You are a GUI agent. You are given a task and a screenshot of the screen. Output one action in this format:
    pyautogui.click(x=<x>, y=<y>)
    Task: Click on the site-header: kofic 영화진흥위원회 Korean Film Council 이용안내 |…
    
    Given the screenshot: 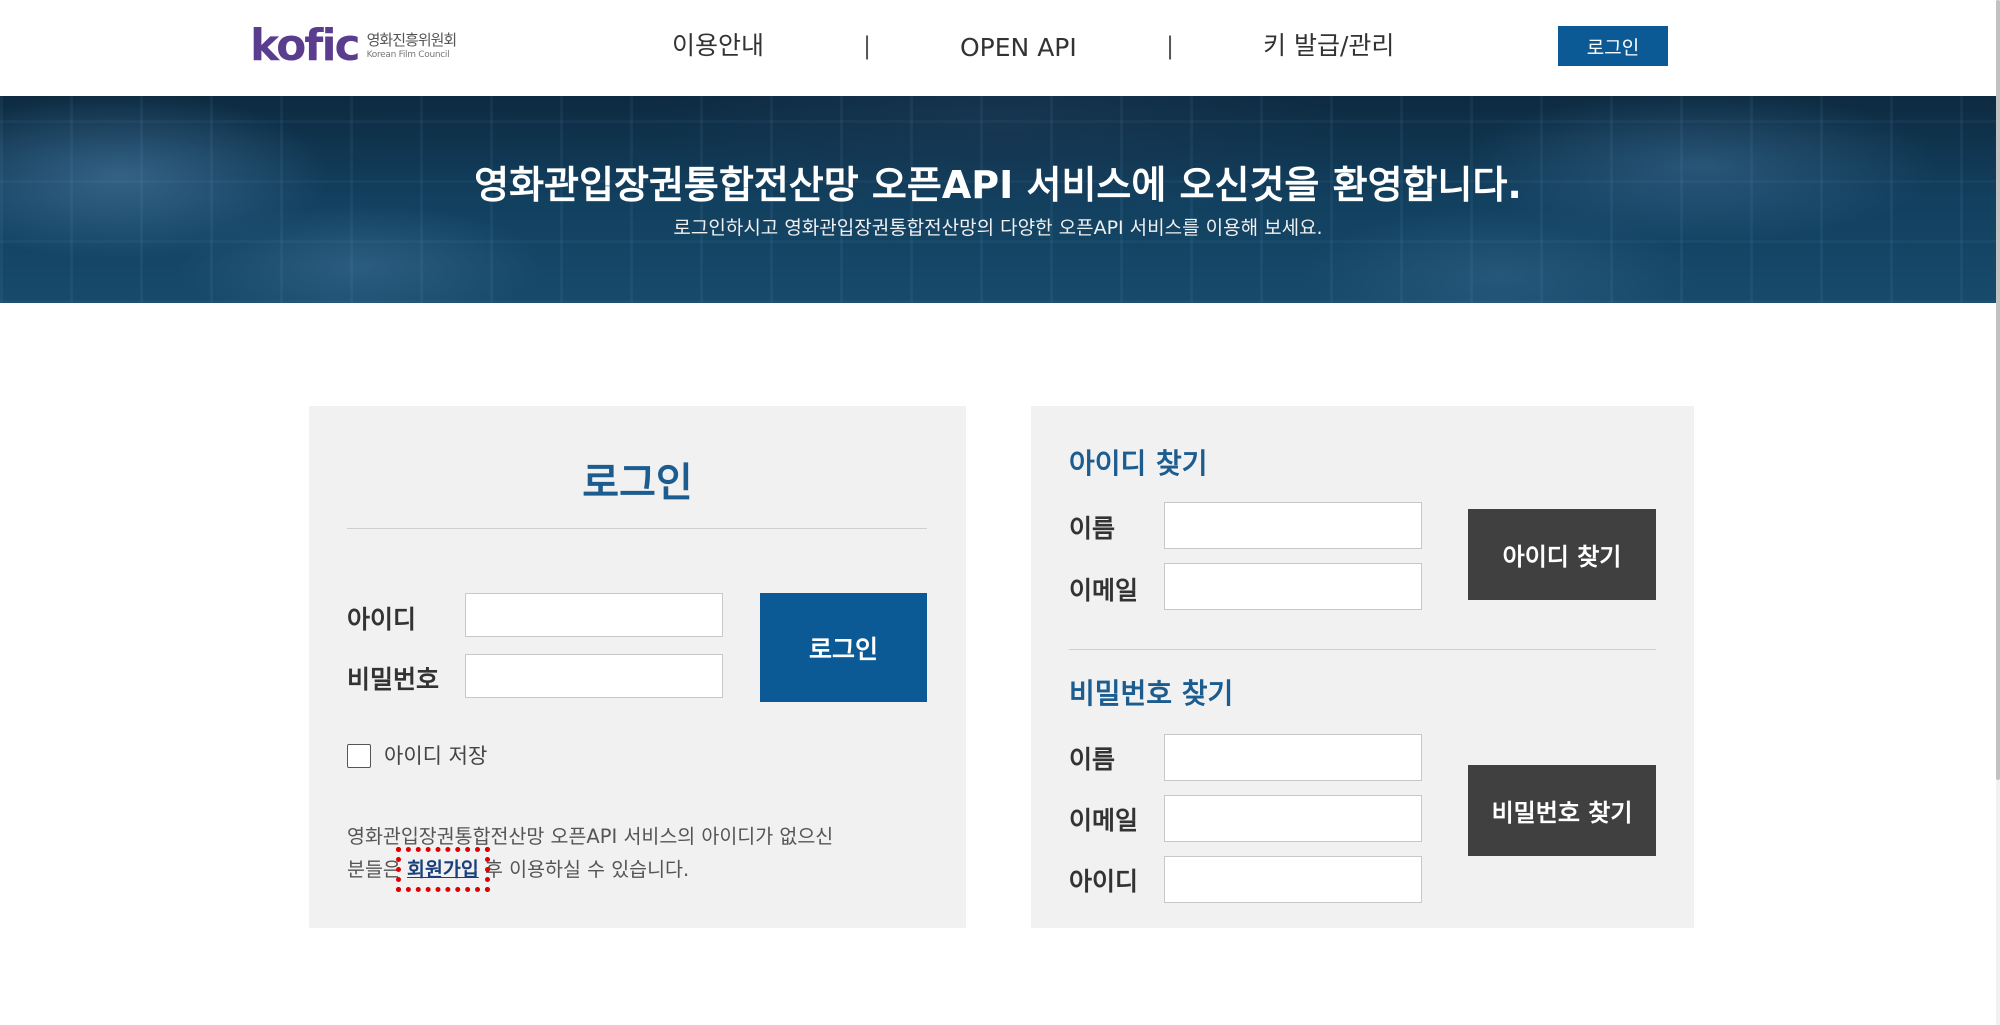 What is the action you would take?
    pyautogui.click(x=998, y=48)
    